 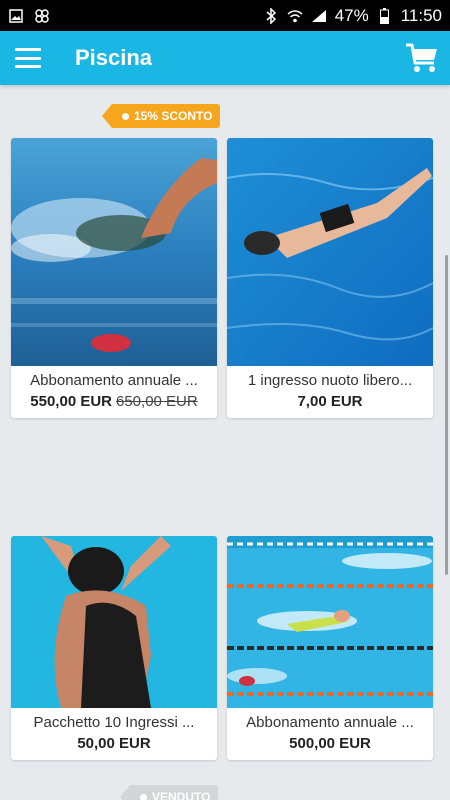 I want to click on current-price: 7,00 EUR, so click(x=330, y=401).